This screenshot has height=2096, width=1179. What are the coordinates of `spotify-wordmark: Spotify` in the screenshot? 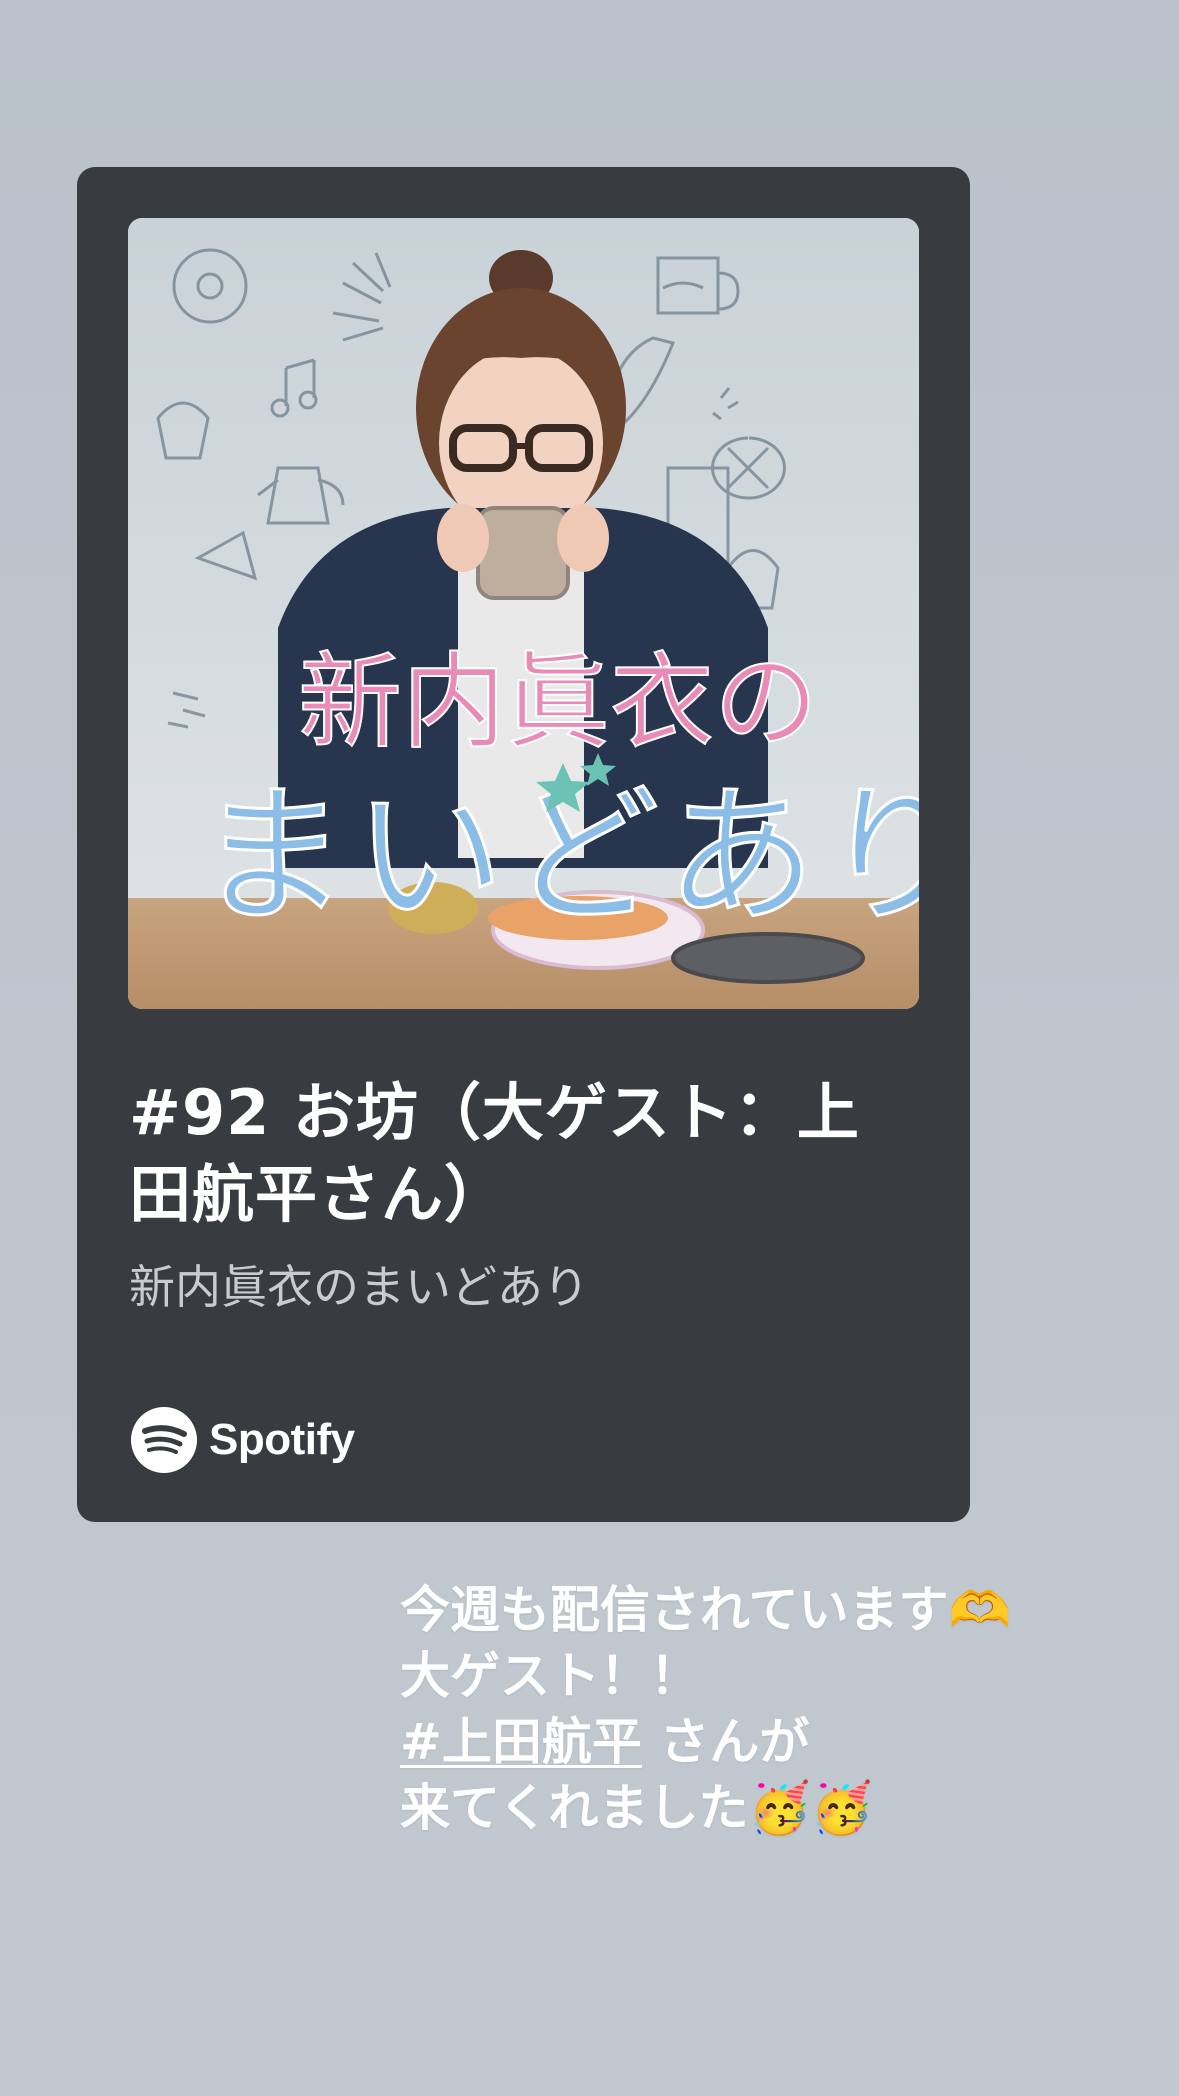 It's located at (282, 1439).